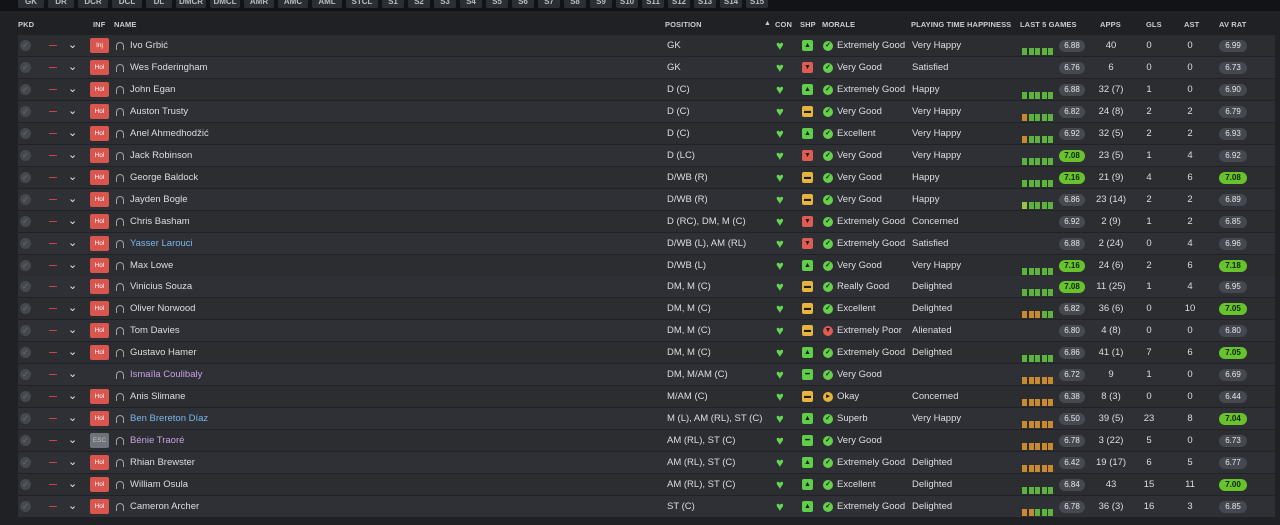 This screenshot has height=525, width=1280. Describe the element at coordinates (362, 4) in the screenshot. I see `filter-tab-stcl: STCL` at that location.